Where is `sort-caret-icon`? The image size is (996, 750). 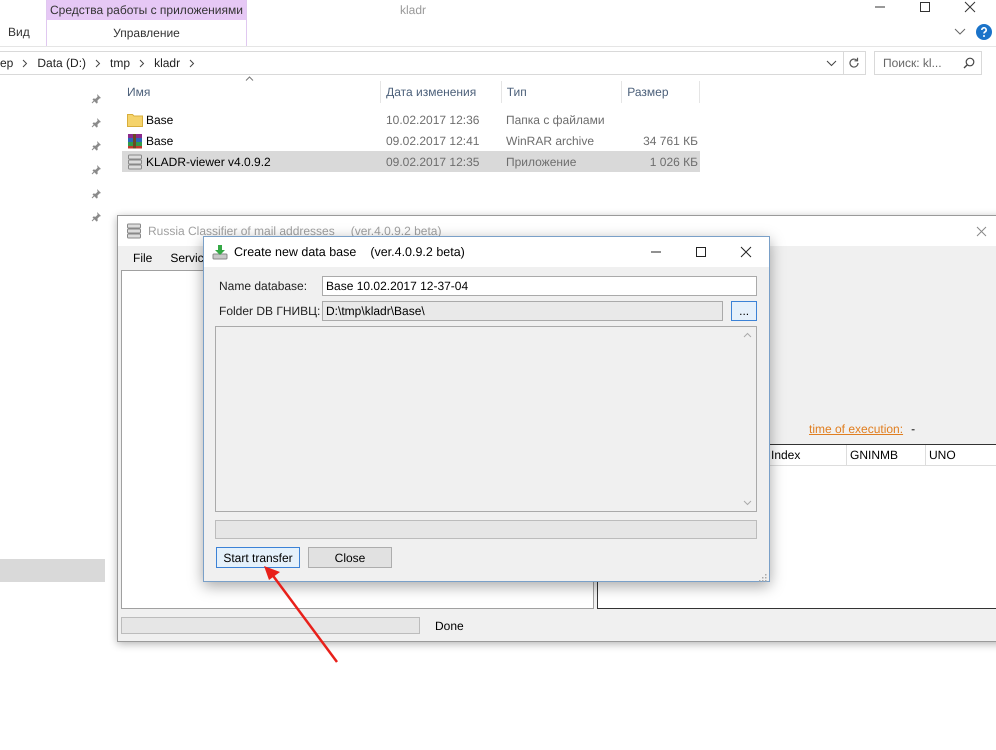
sort-caret-icon is located at coordinates (249, 78).